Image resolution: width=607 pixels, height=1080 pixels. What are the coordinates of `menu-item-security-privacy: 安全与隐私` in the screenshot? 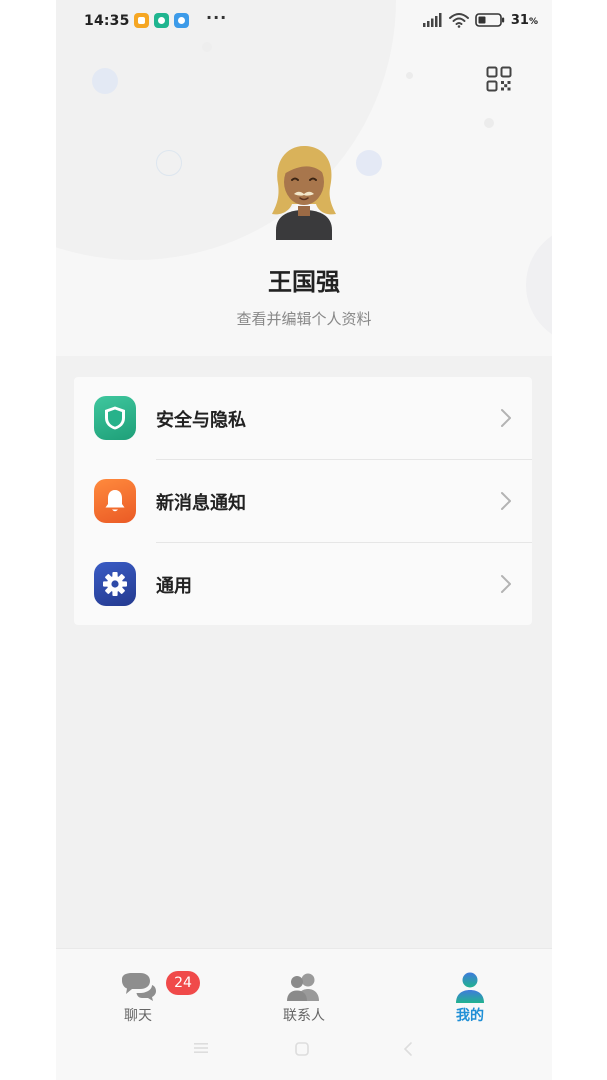 It's located at (303, 418).